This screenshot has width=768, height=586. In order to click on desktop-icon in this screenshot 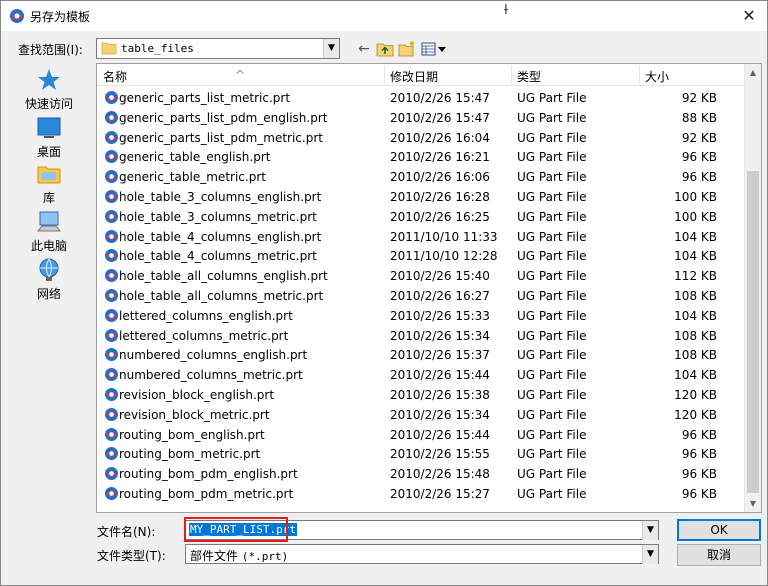, I will do `click(49, 127)`.